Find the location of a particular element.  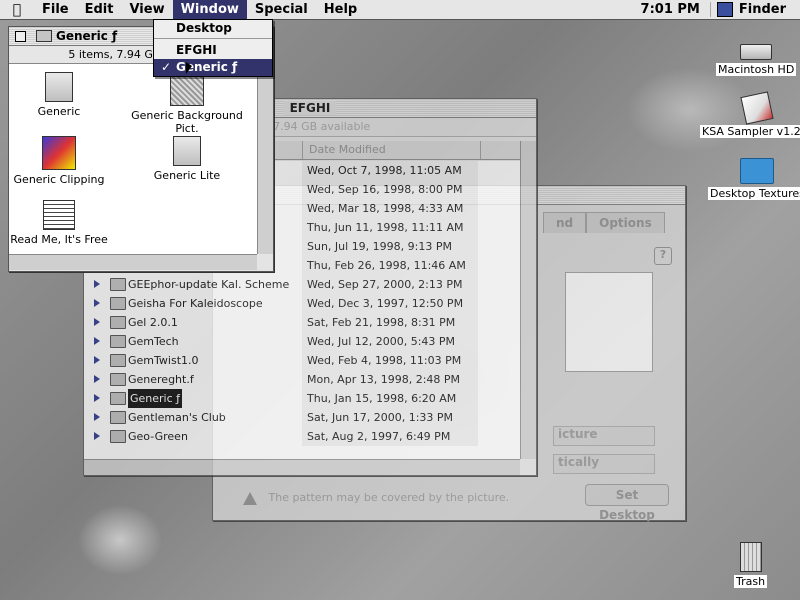

desktop-icon-ksa-sampler: KSA Sampler v1.2.1 is located at coordinates (750, 114).